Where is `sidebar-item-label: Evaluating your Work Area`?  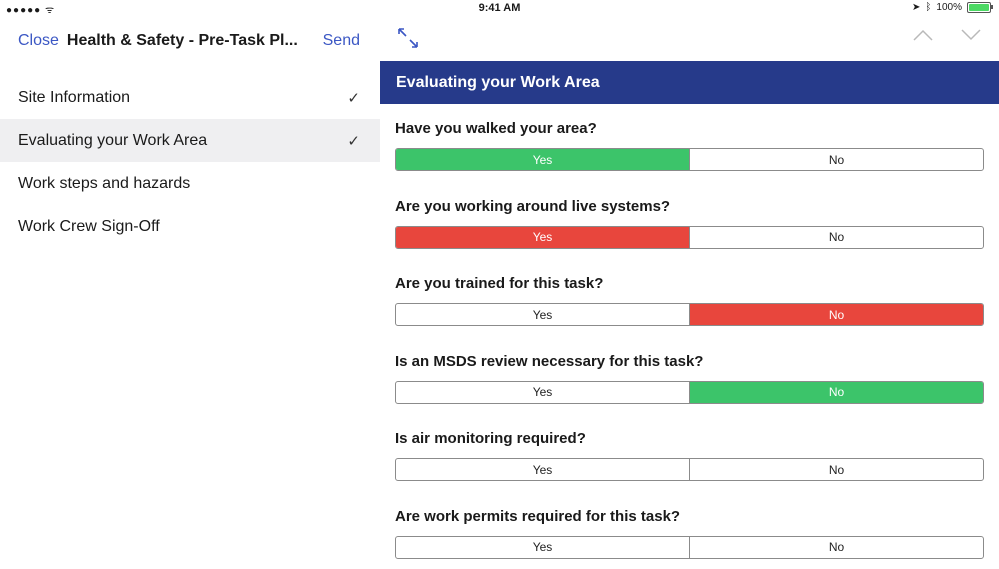
sidebar-item-label: Evaluating your Work Area is located at coordinates (182, 141).